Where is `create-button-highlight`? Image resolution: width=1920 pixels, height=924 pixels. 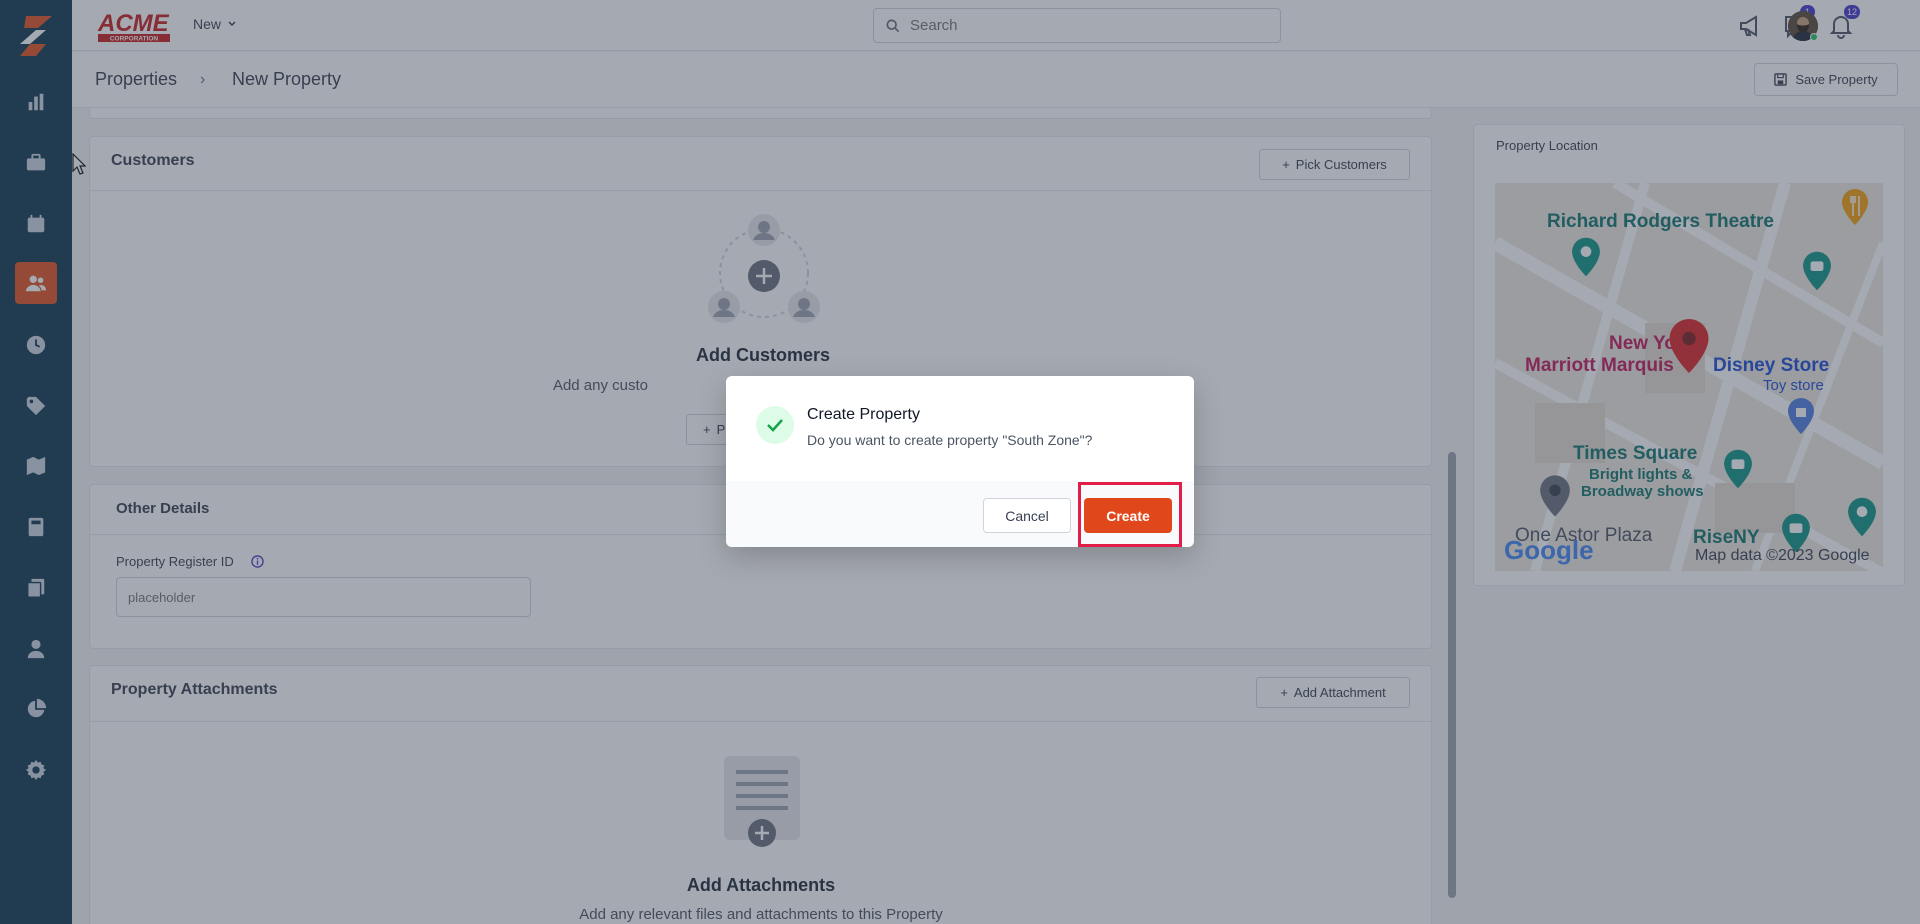
create-button-highlight is located at coordinates (1130, 514).